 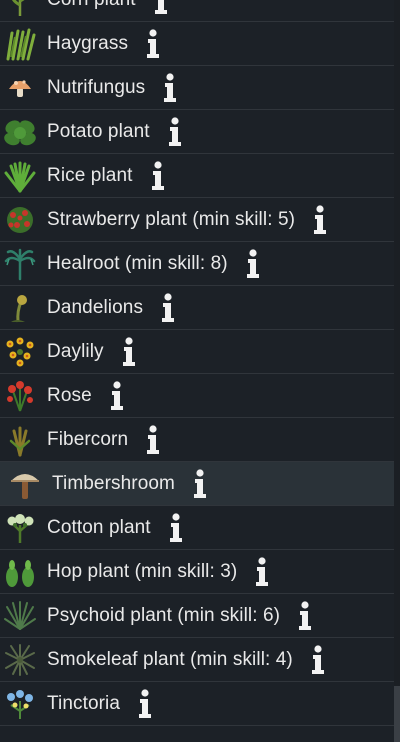 What do you see at coordinates (88, 439) in the screenshot?
I see `plant-label: Fibercorn` at bounding box center [88, 439].